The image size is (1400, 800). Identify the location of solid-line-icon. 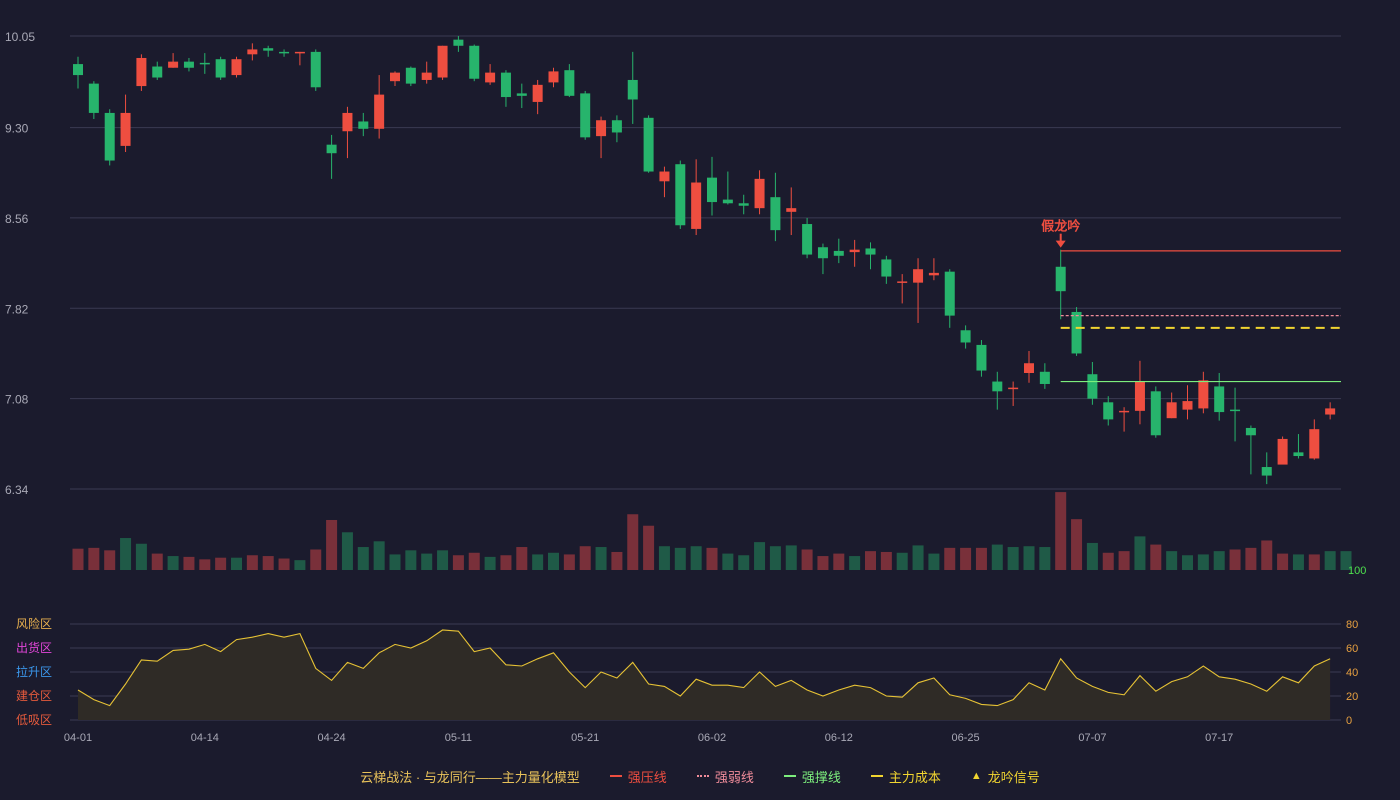
(615, 776).